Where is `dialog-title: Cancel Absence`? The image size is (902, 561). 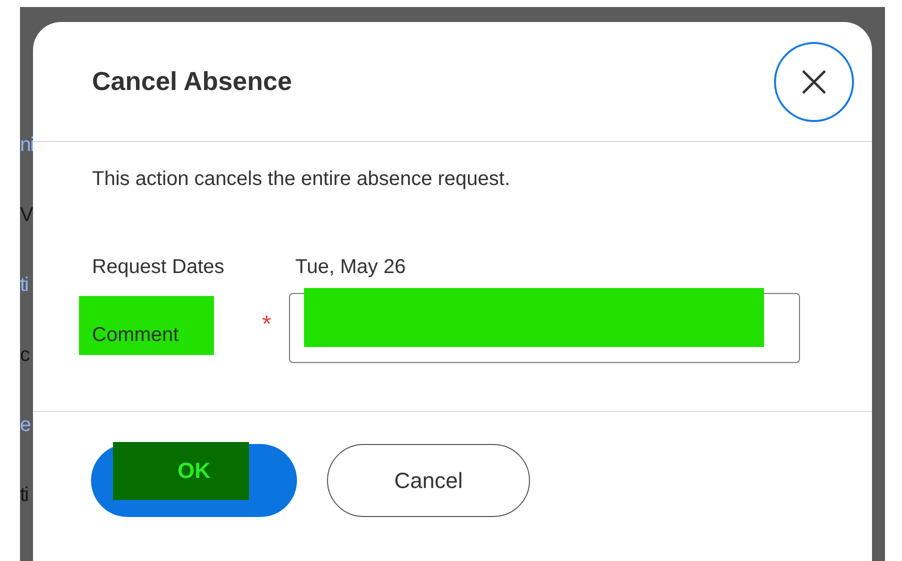
dialog-title: Cancel Absence is located at coordinates (192, 81).